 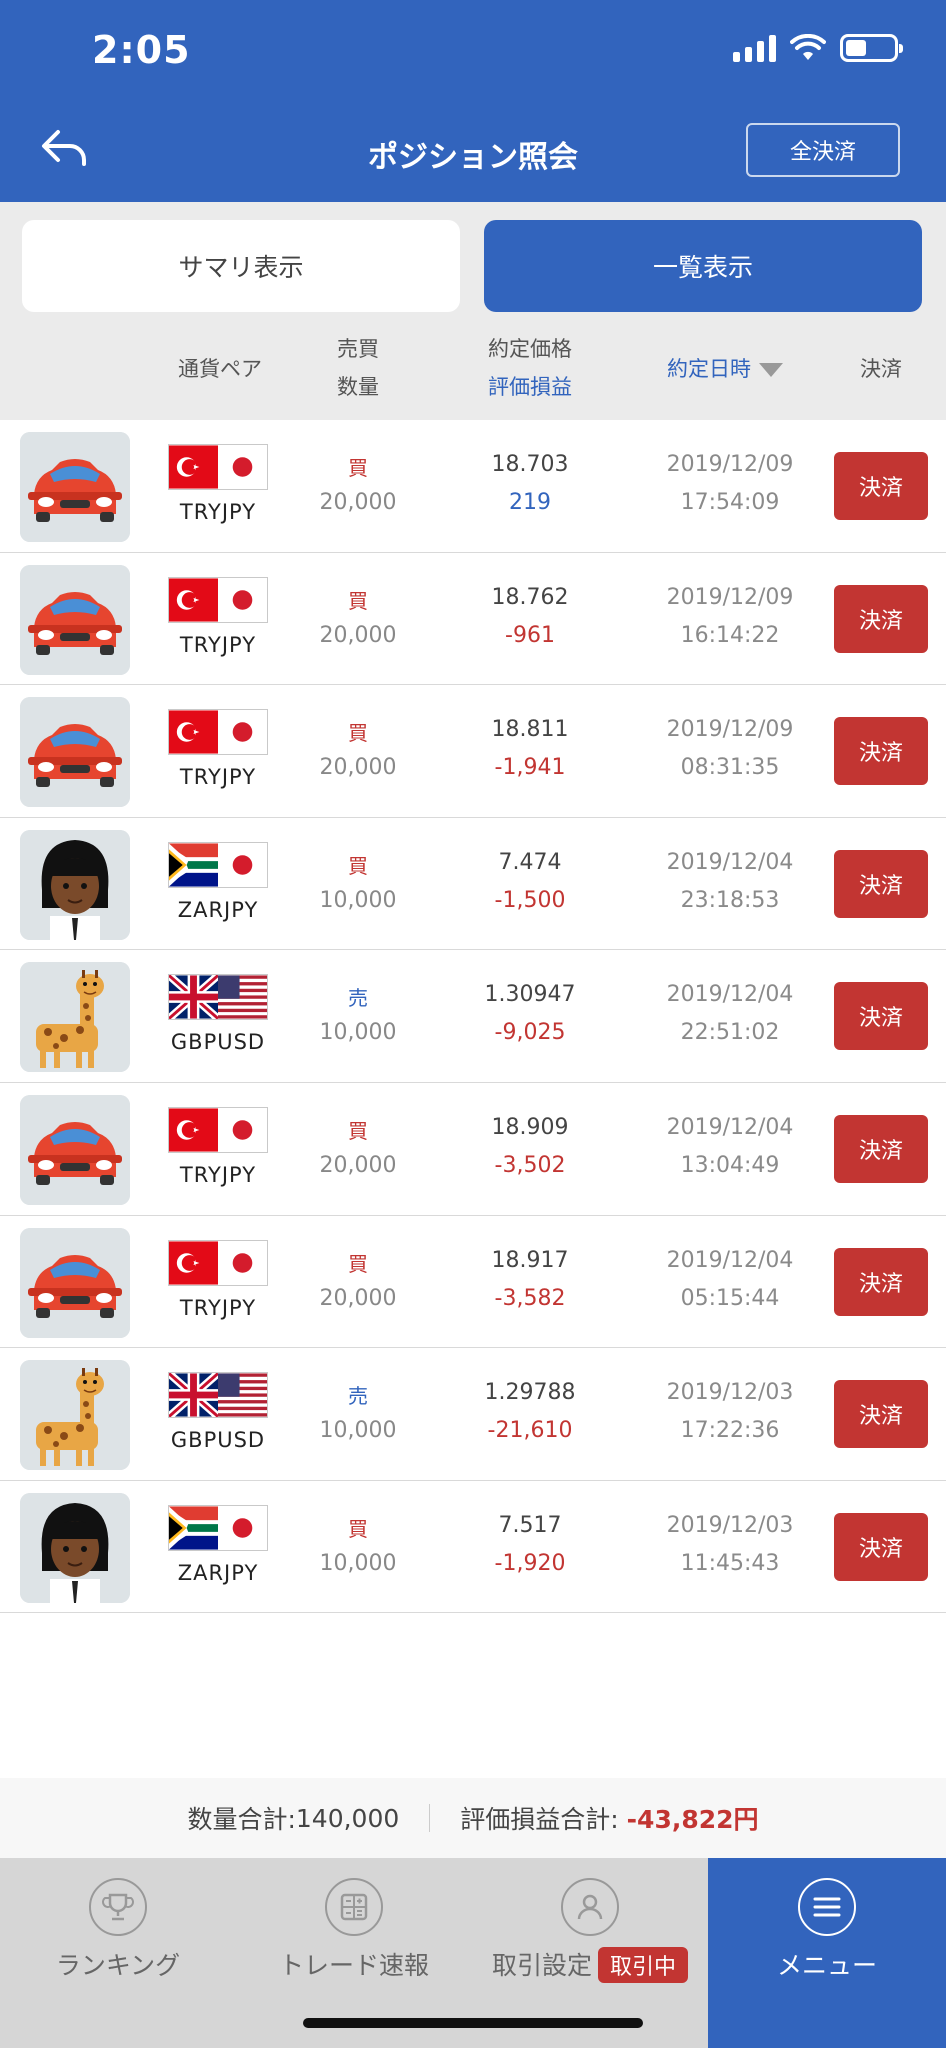 What do you see at coordinates (730, 1393) in the screenshot?
I see `execution-date: 2019/12/03` at bounding box center [730, 1393].